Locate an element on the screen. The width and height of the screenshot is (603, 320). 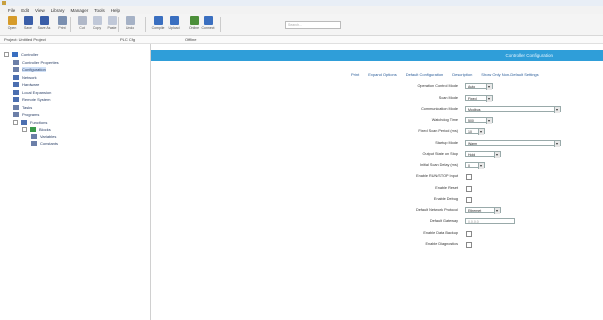
tree-item: Programs is located at coordinates (26, 114).